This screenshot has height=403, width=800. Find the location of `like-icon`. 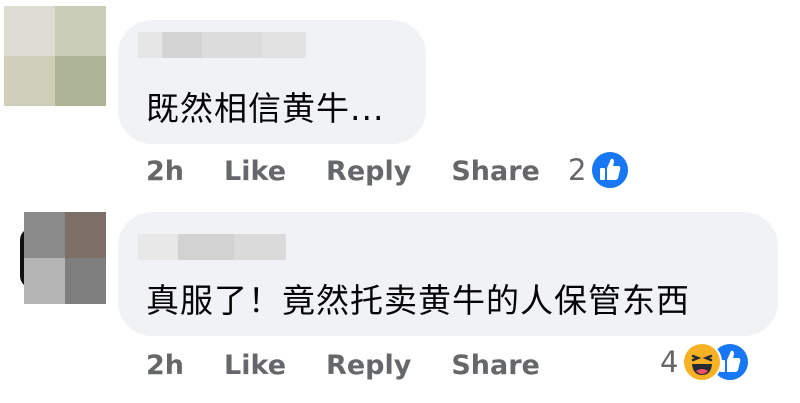

like-icon is located at coordinates (610, 170).